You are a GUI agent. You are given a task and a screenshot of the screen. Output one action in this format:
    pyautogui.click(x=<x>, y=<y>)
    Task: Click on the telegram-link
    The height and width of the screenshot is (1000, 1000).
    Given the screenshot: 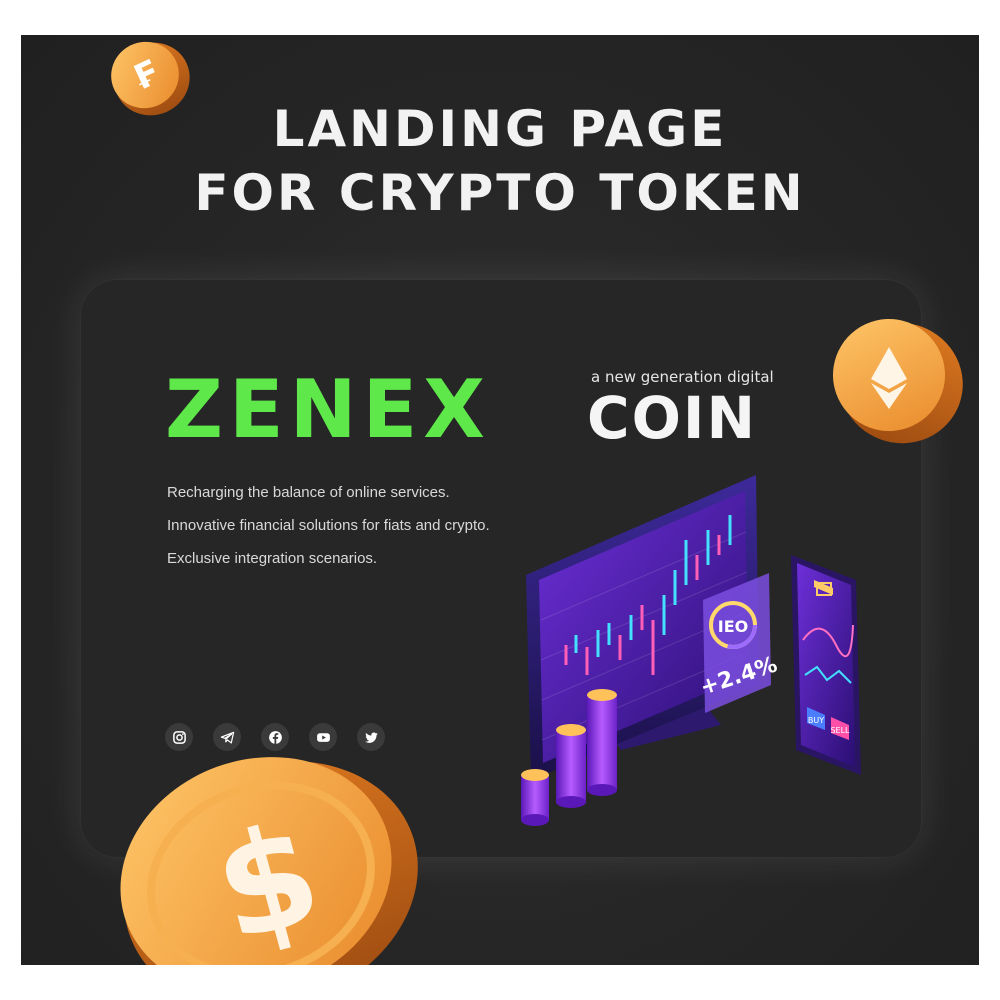 What is the action you would take?
    pyautogui.click(x=227, y=737)
    